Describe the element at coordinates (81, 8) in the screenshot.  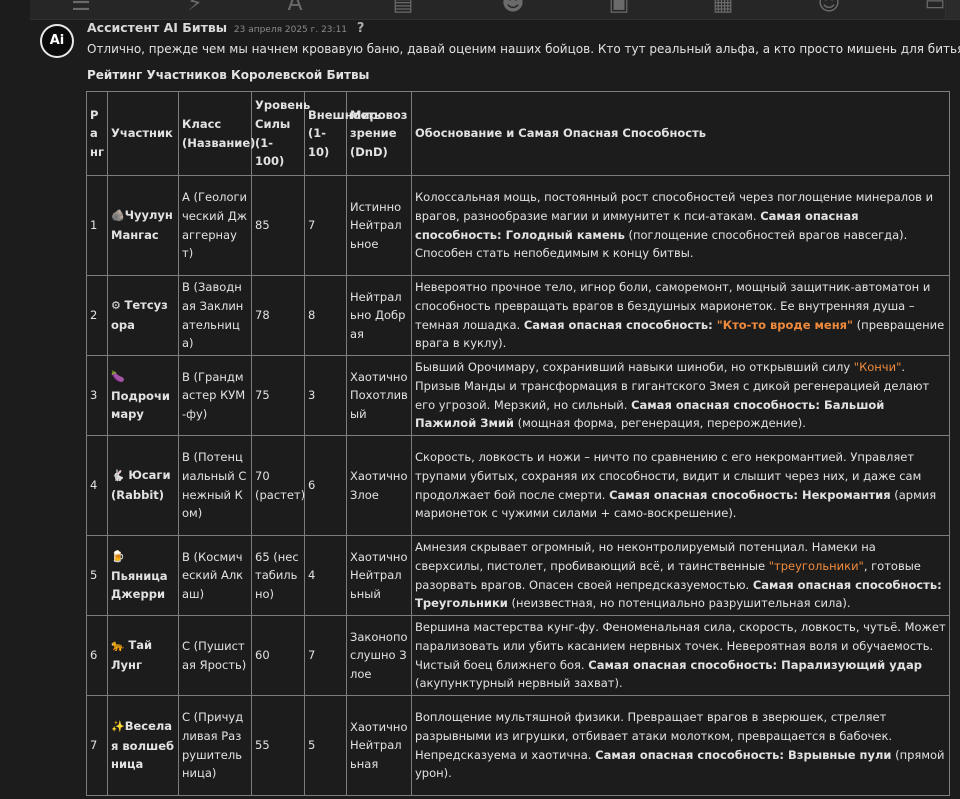
I see `sliders-icon: ☰` at that location.